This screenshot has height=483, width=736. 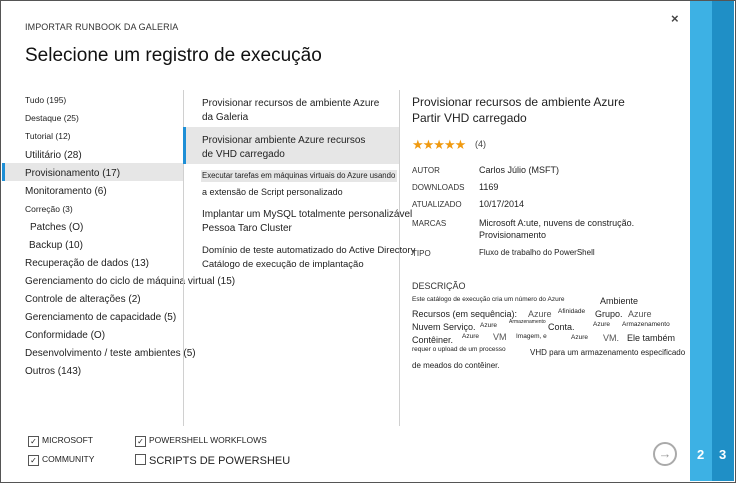 What do you see at coordinates (68, 459) in the screenshot?
I see `filter-community-label: COMMUNITY` at bounding box center [68, 459].